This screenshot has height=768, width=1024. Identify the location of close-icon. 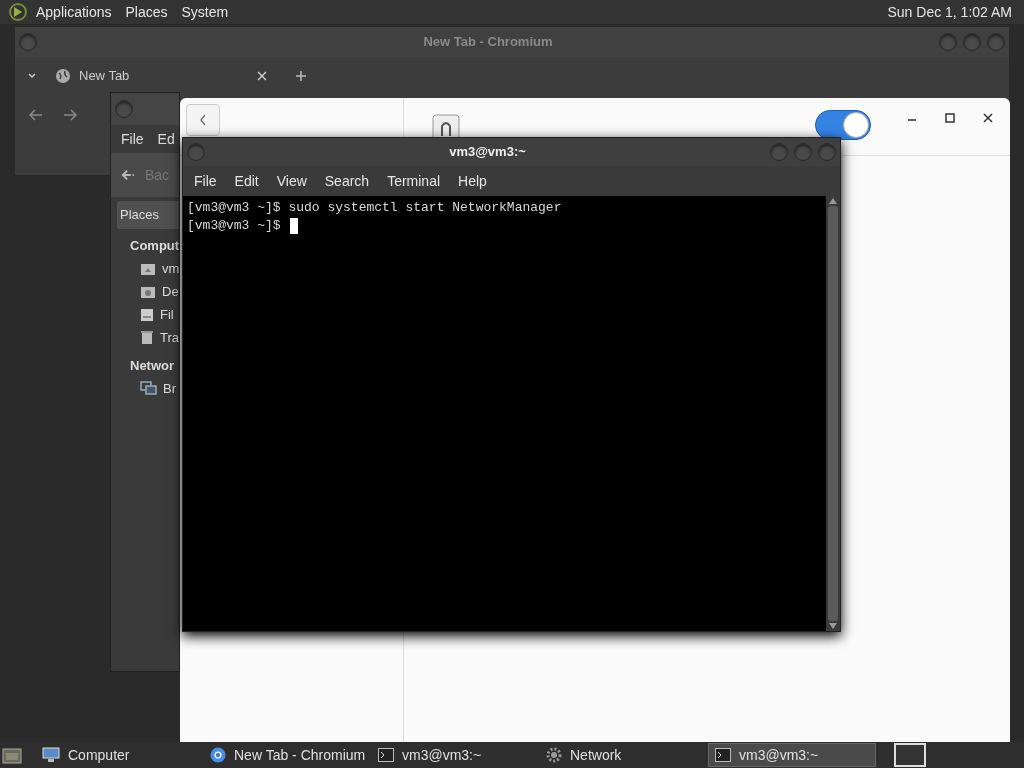
(988, 118).